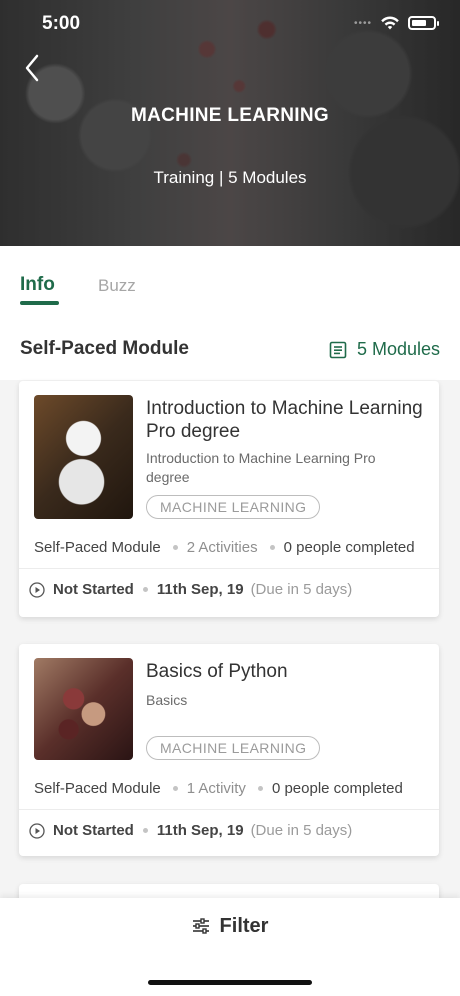 This screenshot has height=996, width=460. I want to click on module-activities: 2 Activities, so click(222, 547).